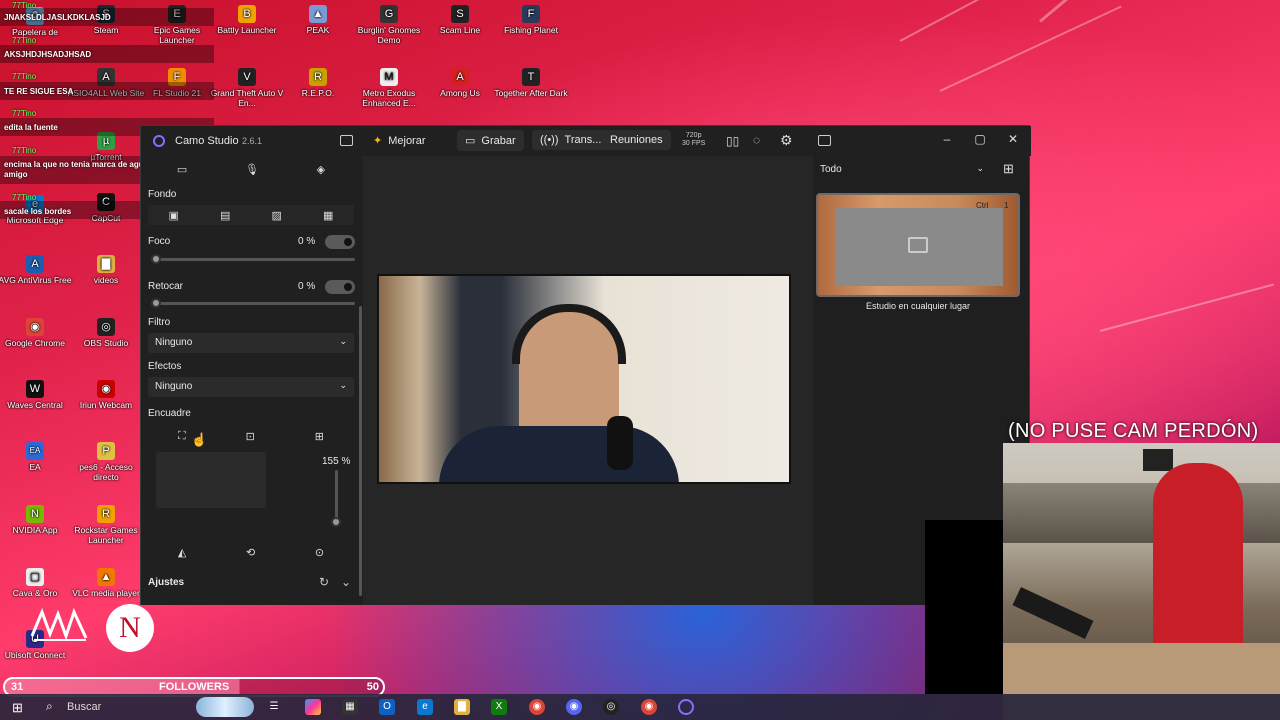 The width and height of the screenshot is (1280, 720). What do you see at coordinates (732, 141) in the screenshot?
I see `layout-icon: ▯▯` at bounding box center [732, 141].